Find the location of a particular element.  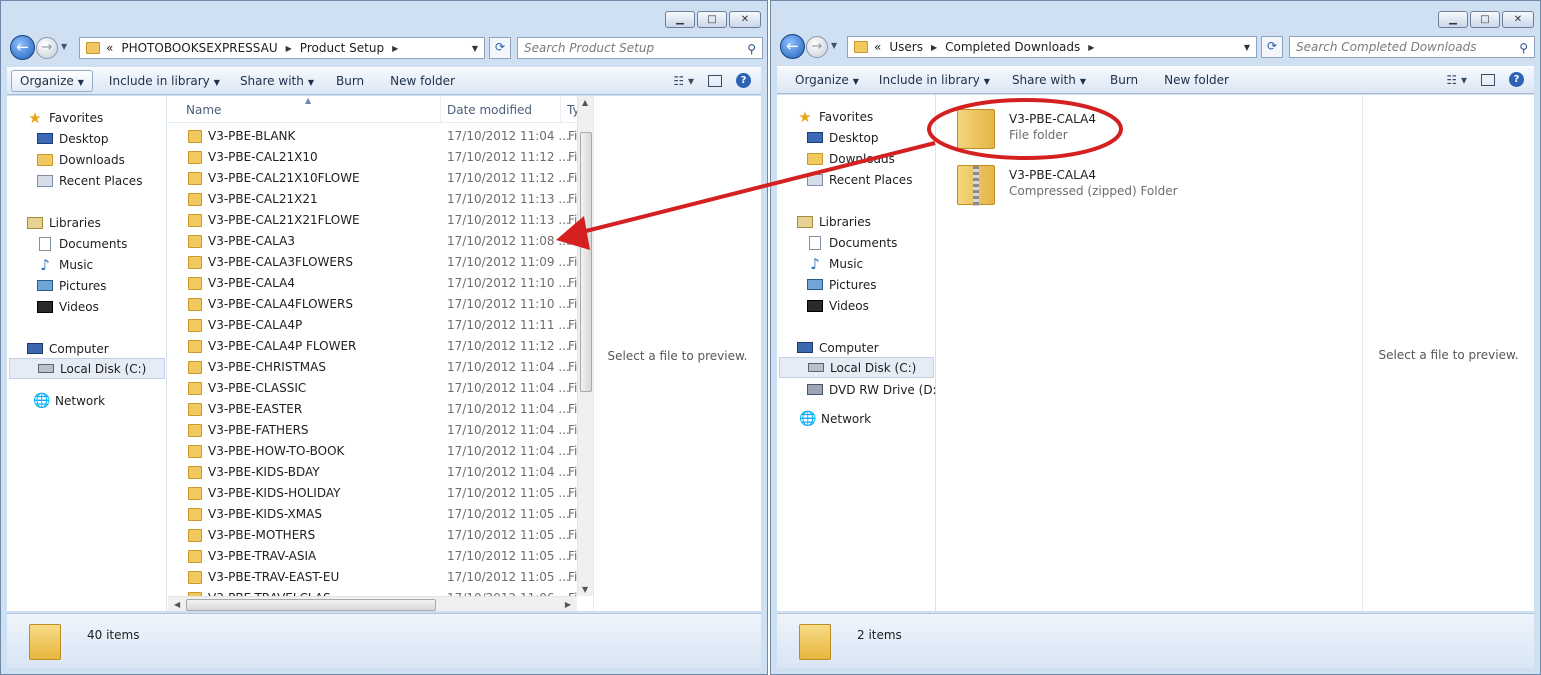

breadcrumb-item: Product Setup is located at coordinates (342, 48).